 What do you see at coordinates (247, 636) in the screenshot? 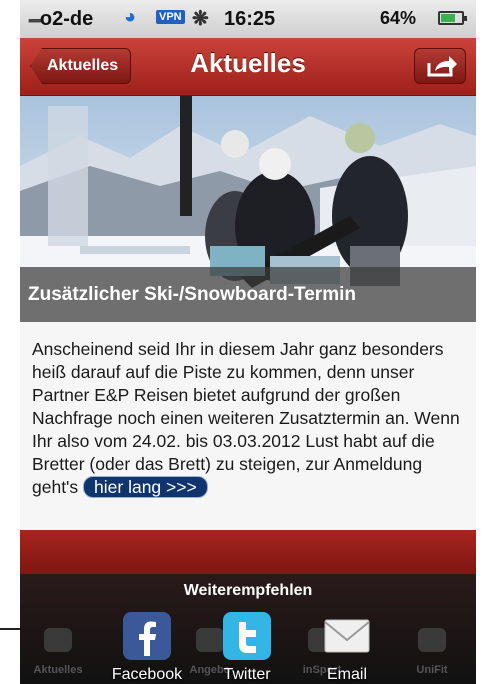
I see `twitter-icon` at bounding box center [247, 636].